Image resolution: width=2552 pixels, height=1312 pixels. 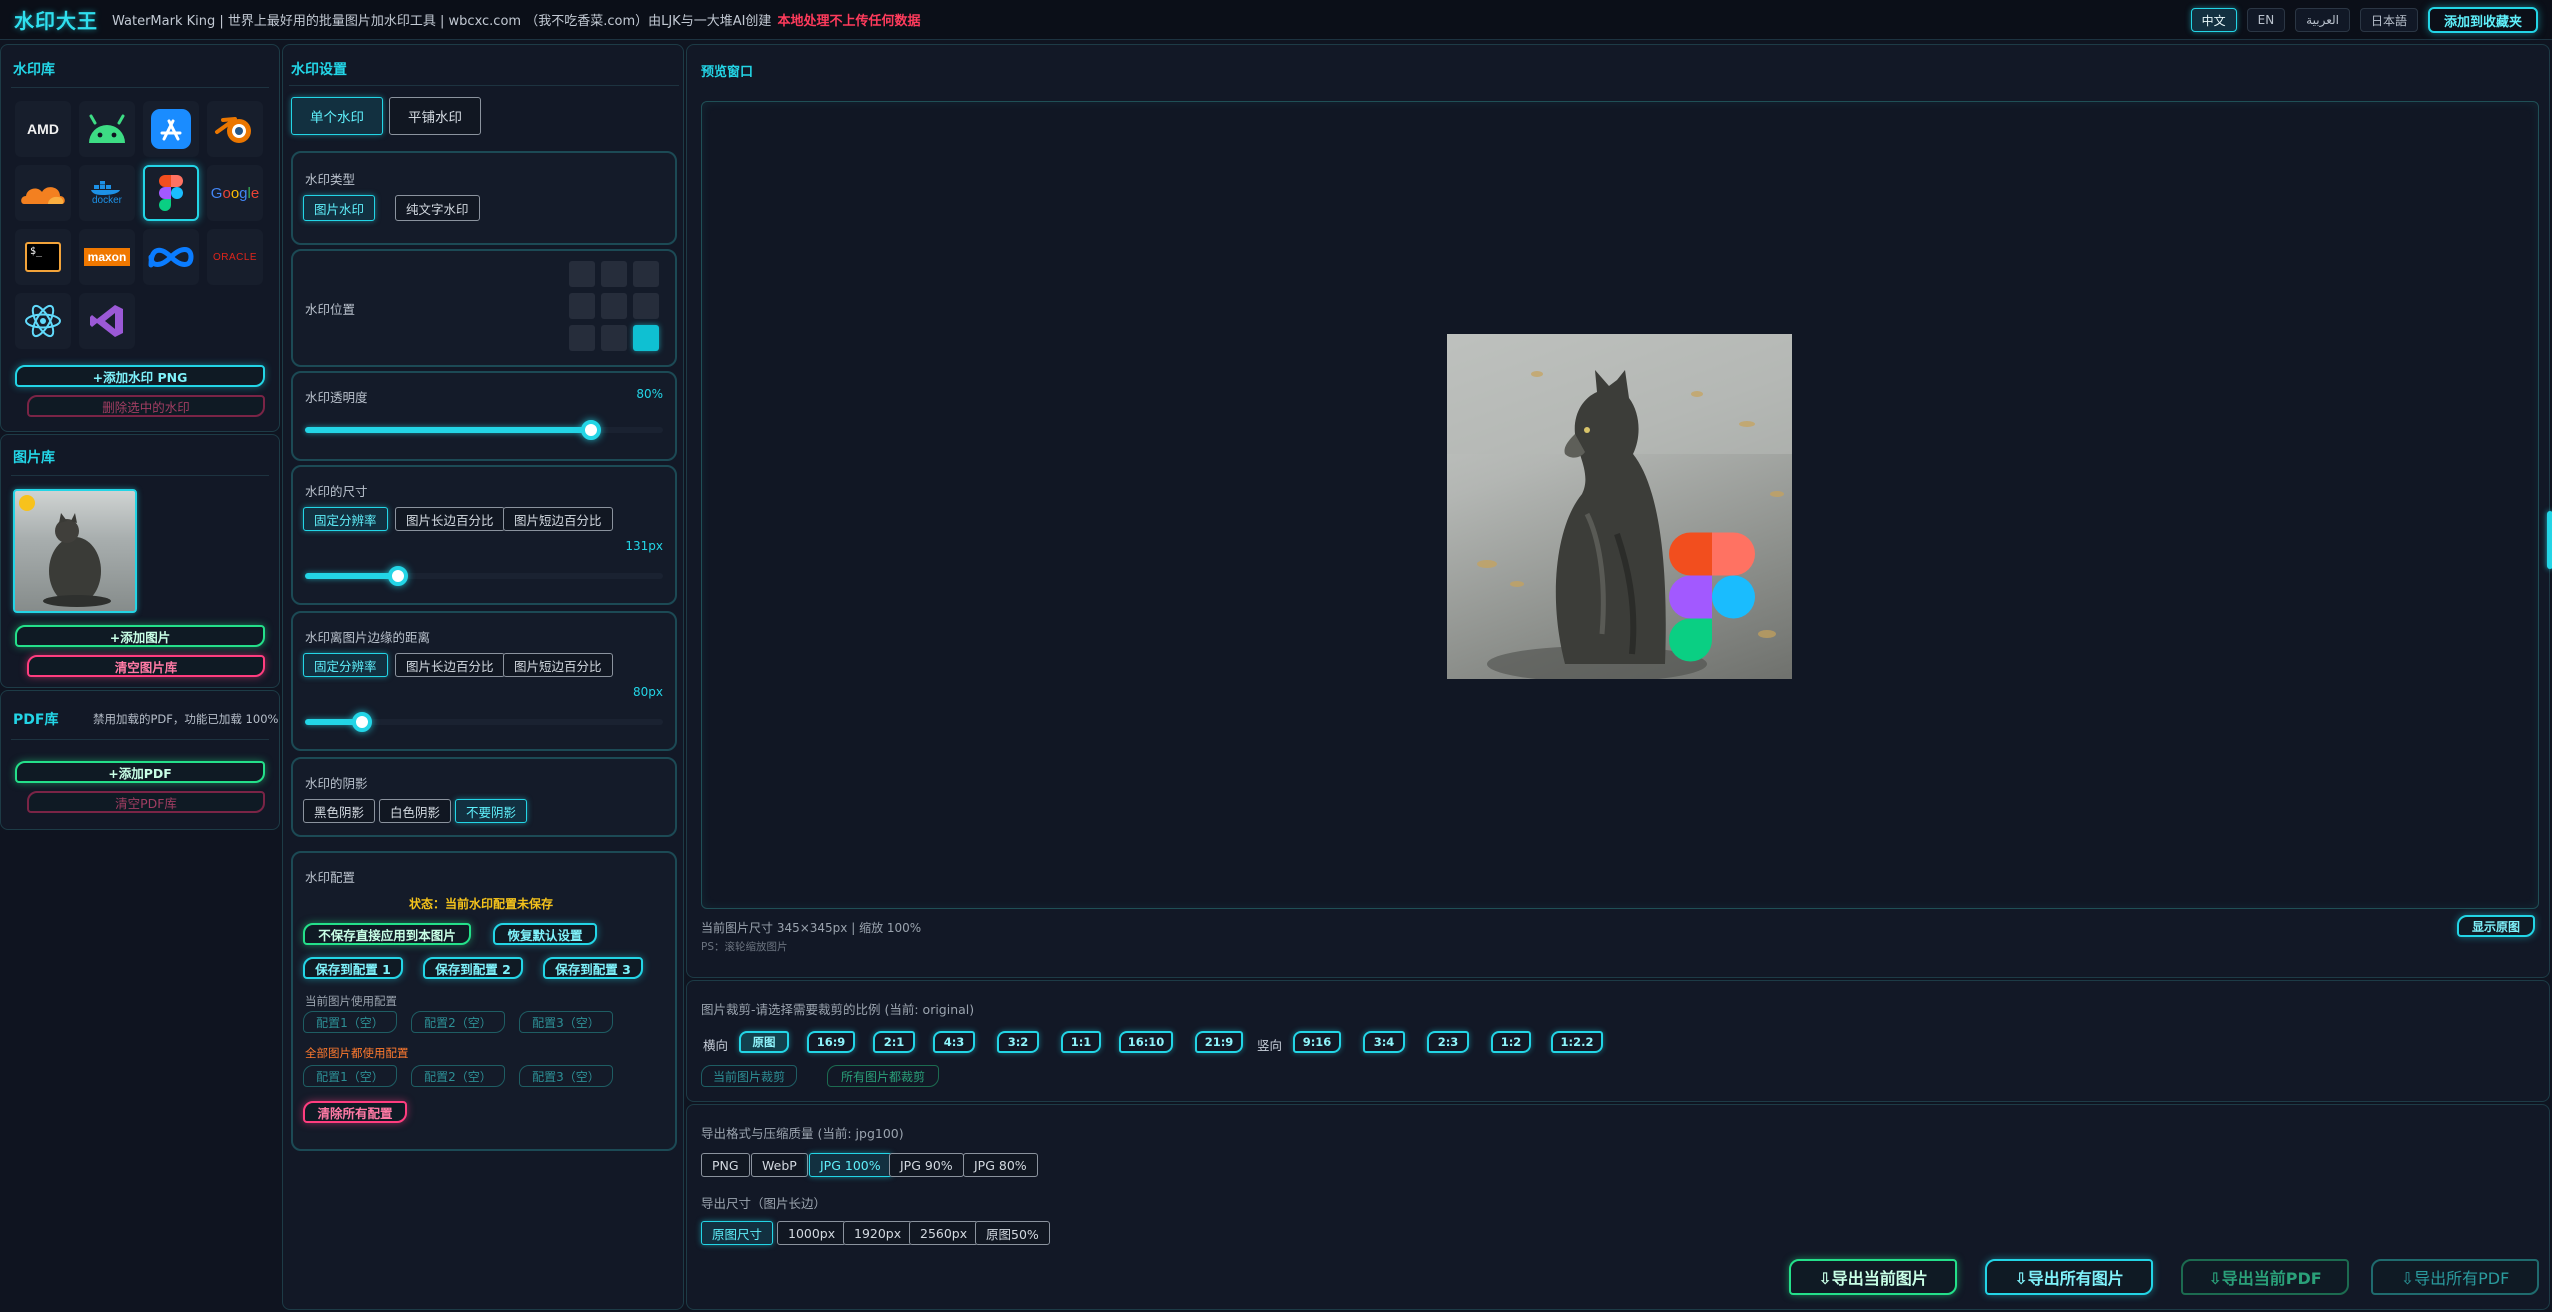 I want to click on lang-ja-button: 日本語, so click(x=2388, y=20).